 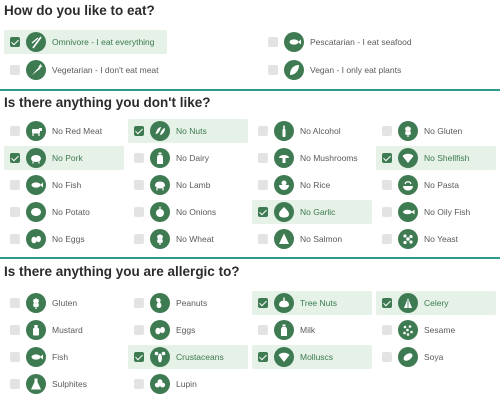 What do you see at coordinates (67, 158) in the screenshot?
I see `option-label: No Pork` at bounding box center [67, 158].